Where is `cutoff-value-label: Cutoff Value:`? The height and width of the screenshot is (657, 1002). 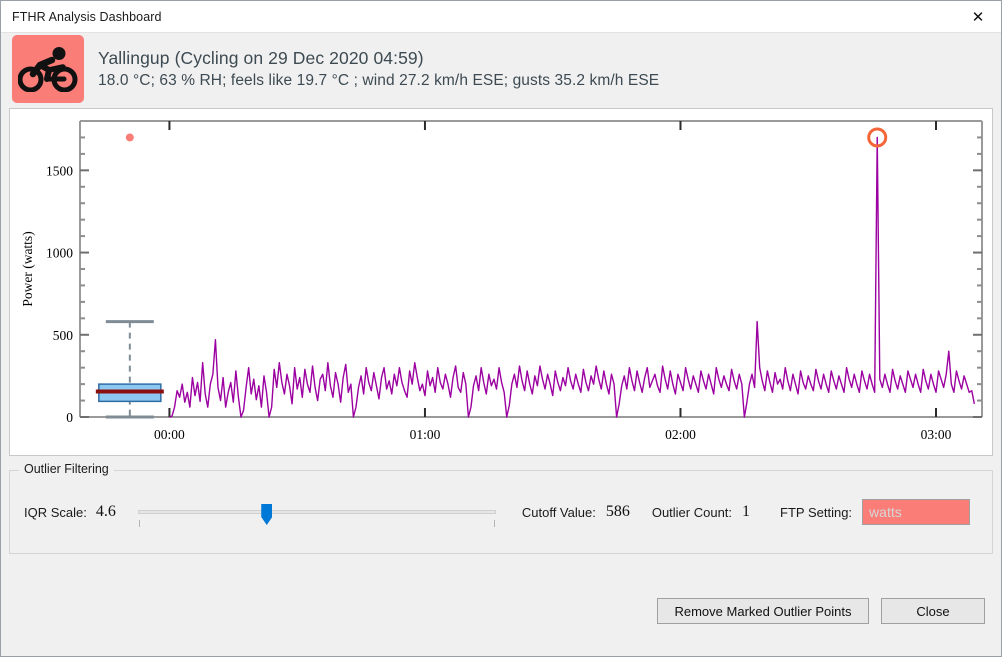 cutoff-value-label: Cutoff Value: is located at coordinates (558, 512).